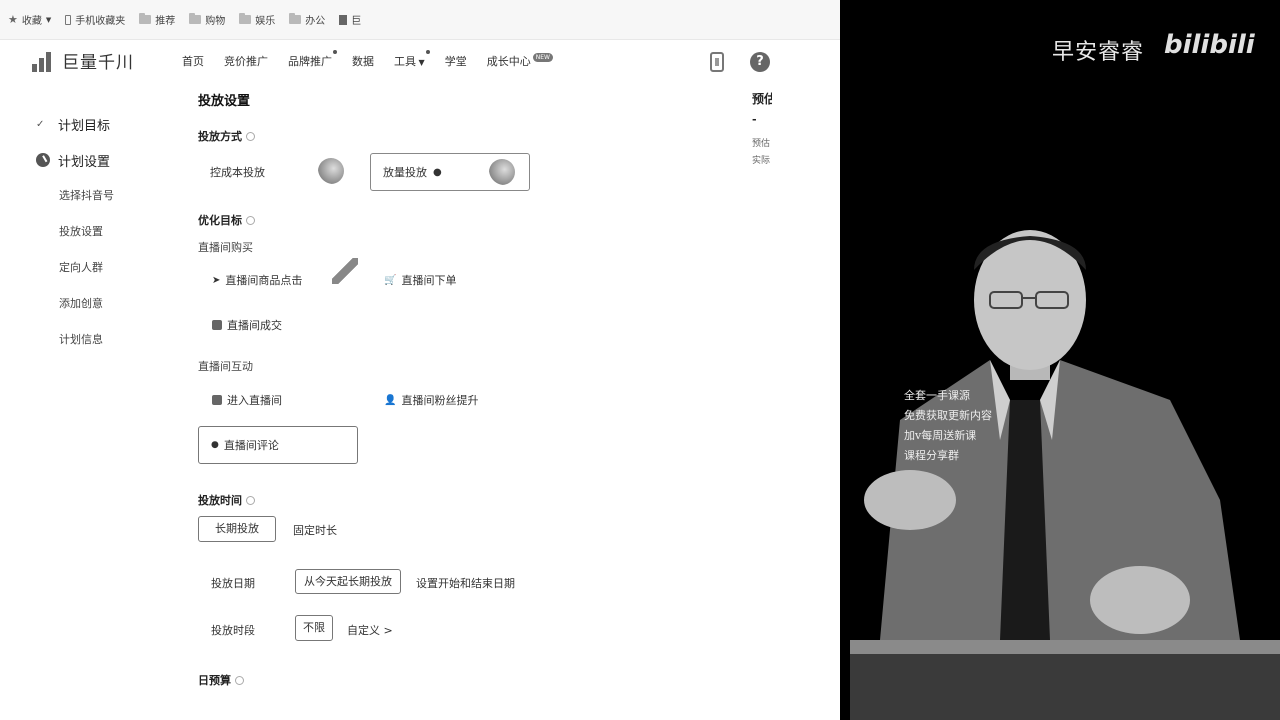 This screenshot has height=720, width=1280. Describe the element at coordinates (356, 21) in the screenshot. I see `bookmark-label: 巨` at that location.